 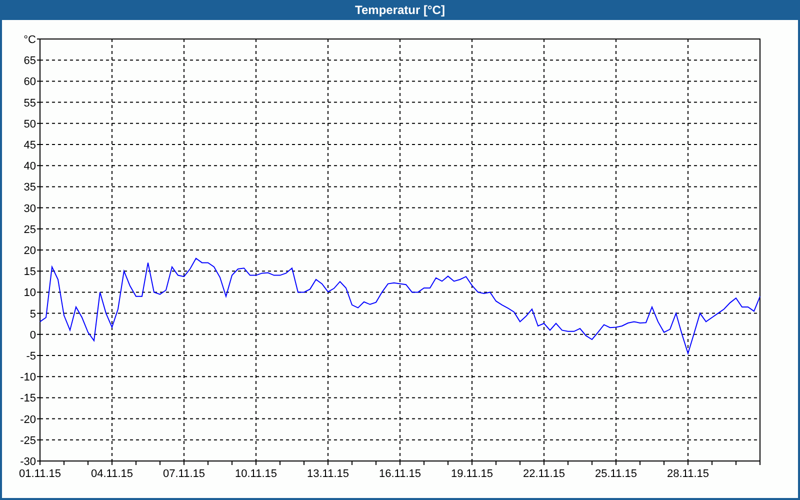 I want to click on axis-label: 28.11.15, so click(x=688, y=474).